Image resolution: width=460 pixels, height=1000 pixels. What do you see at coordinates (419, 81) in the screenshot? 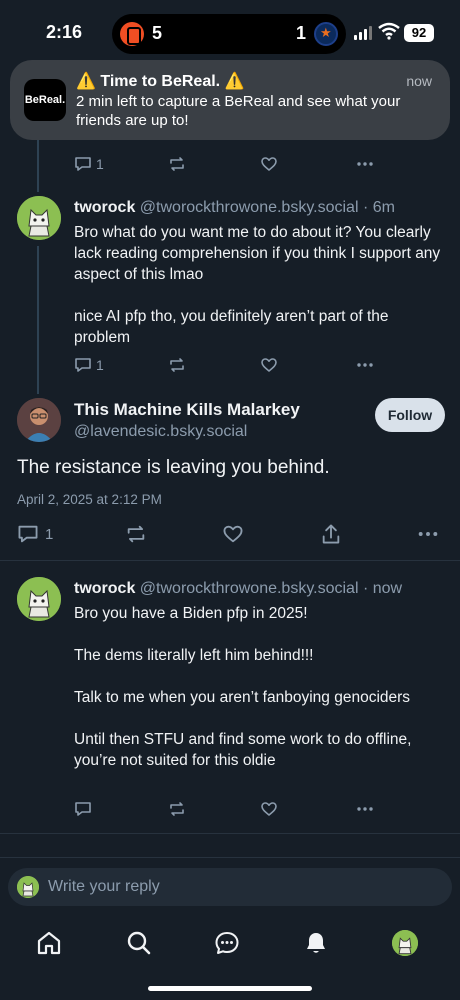
I see `notification-time: now` at bounding box center [419, 81].